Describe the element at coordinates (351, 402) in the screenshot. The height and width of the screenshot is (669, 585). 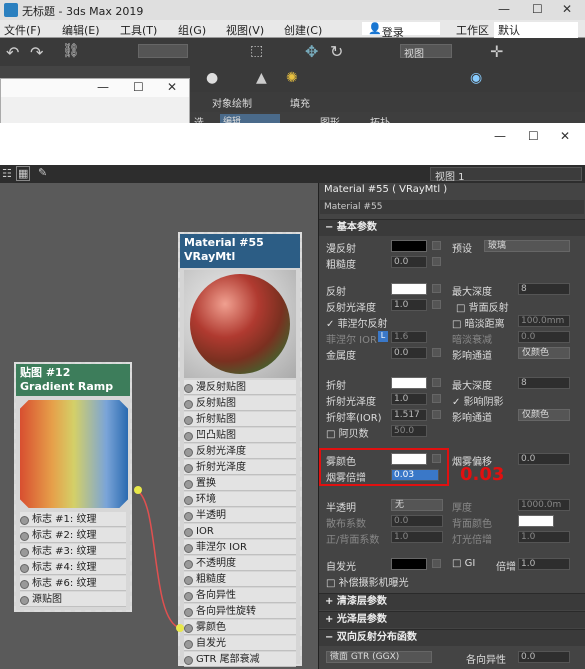
I see `refr-gloss-label: 折射光泽度` at that location.